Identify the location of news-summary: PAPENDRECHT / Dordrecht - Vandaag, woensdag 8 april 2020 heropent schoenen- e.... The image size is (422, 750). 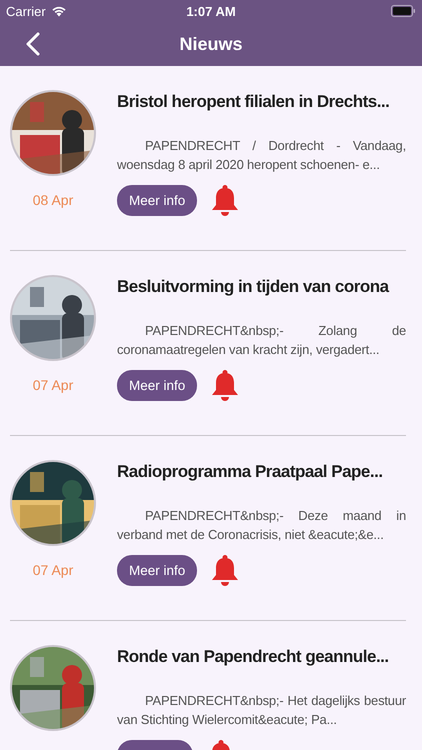
(261, 155).